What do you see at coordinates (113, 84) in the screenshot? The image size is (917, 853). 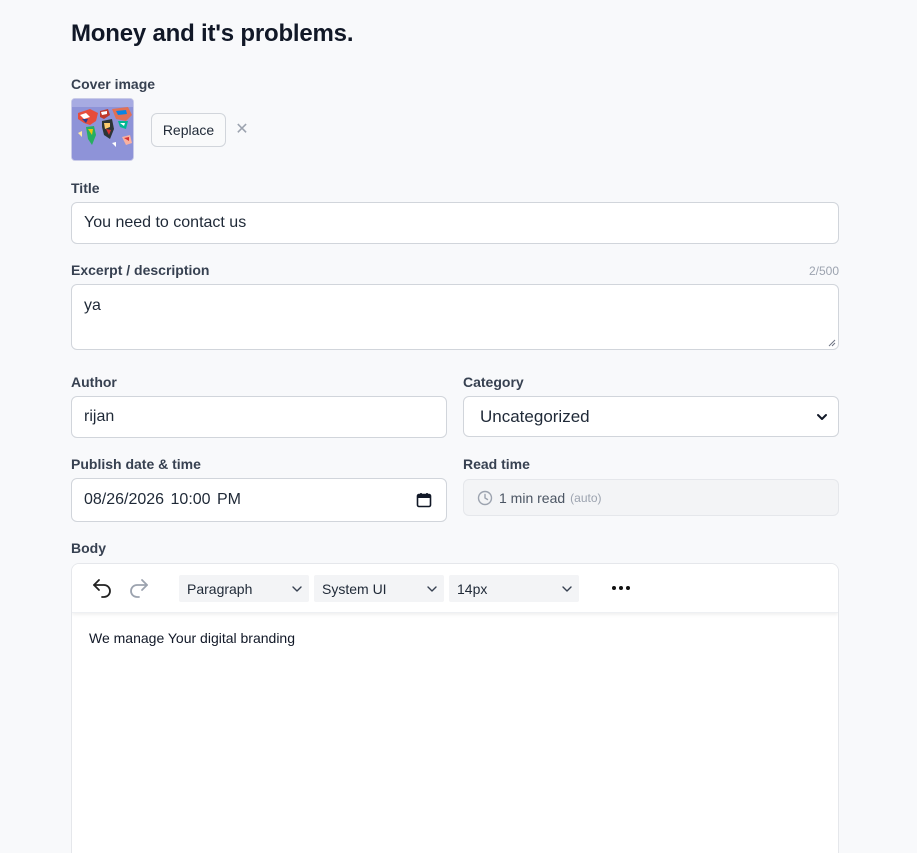 I see `cover-image-label: Cover image` at bounding box center [113, 84].